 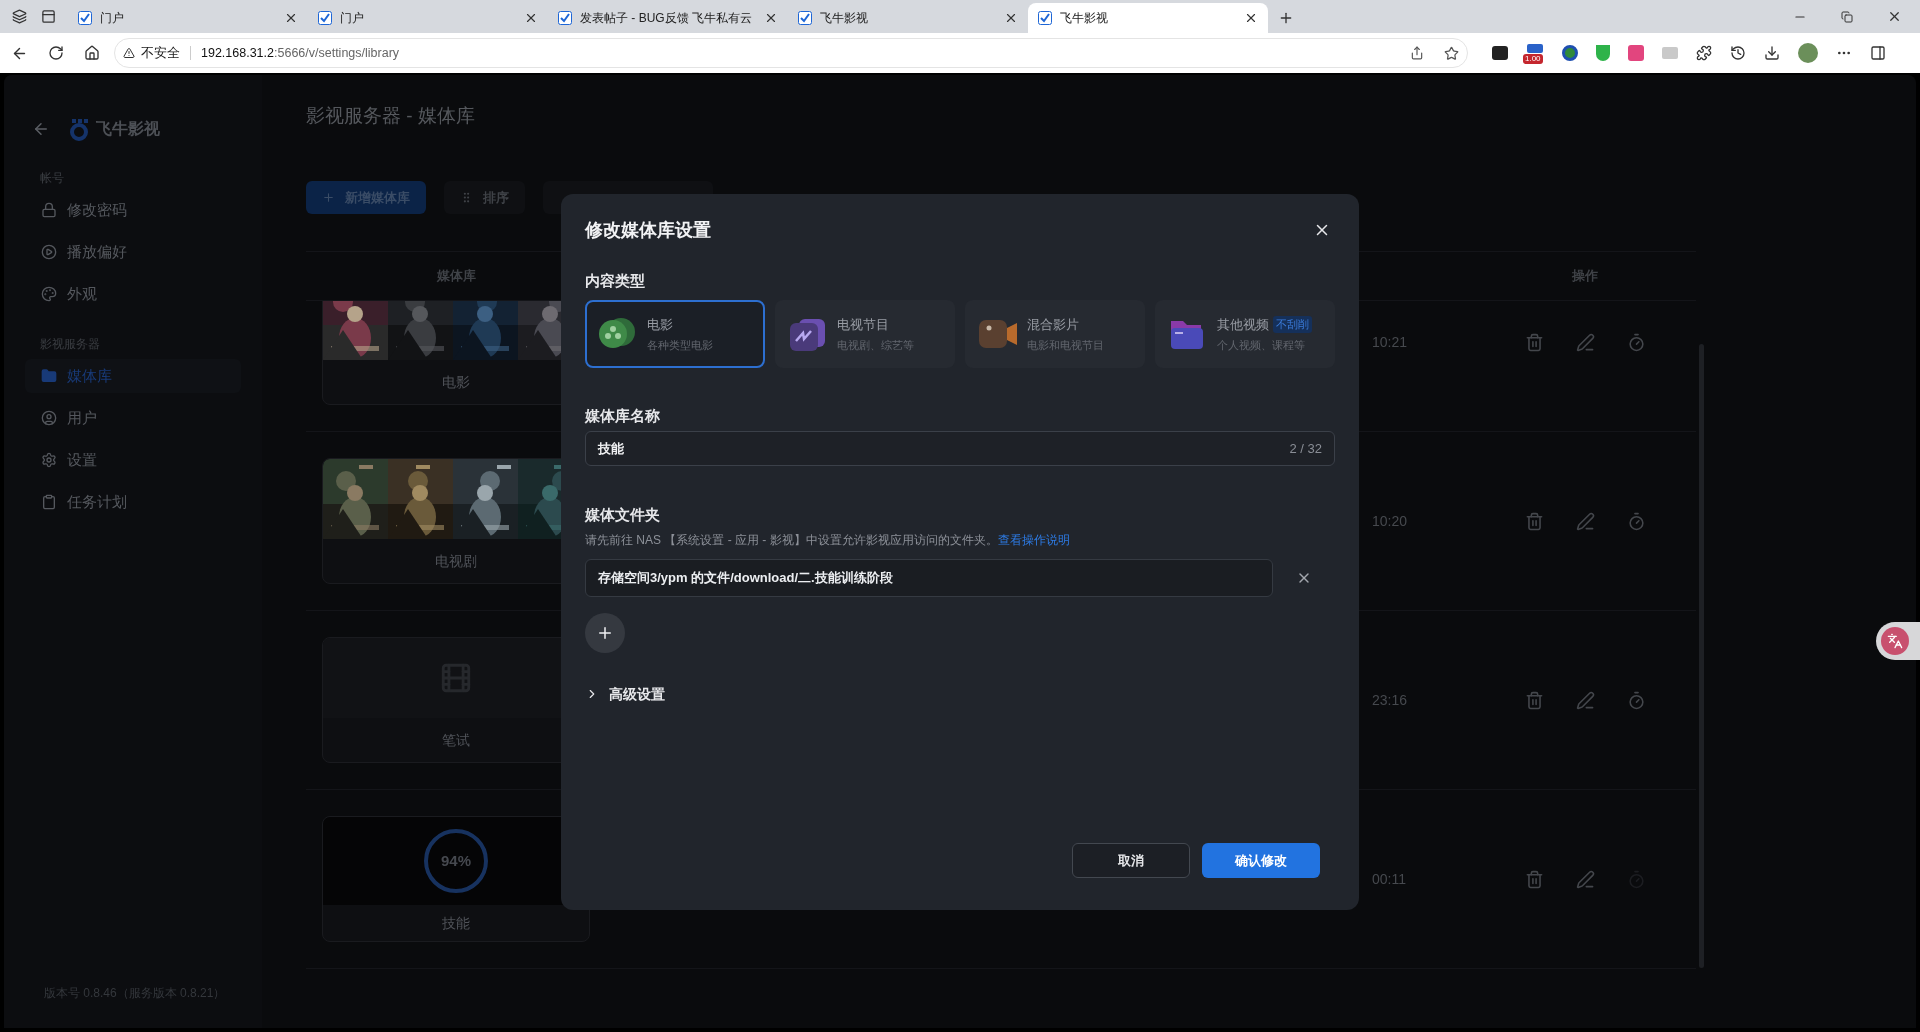 What do you see at coordinates (680, 345) in the screenshot?
I see `option-subtitle: 各种类型电影` at bounding box center [680, 345].